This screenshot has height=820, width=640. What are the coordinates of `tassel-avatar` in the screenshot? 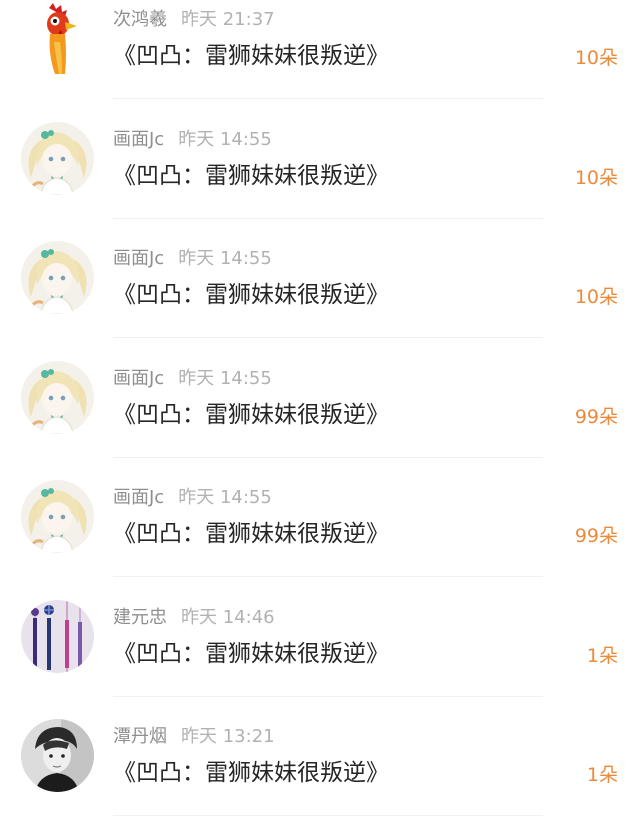 It's located at (57, 636).